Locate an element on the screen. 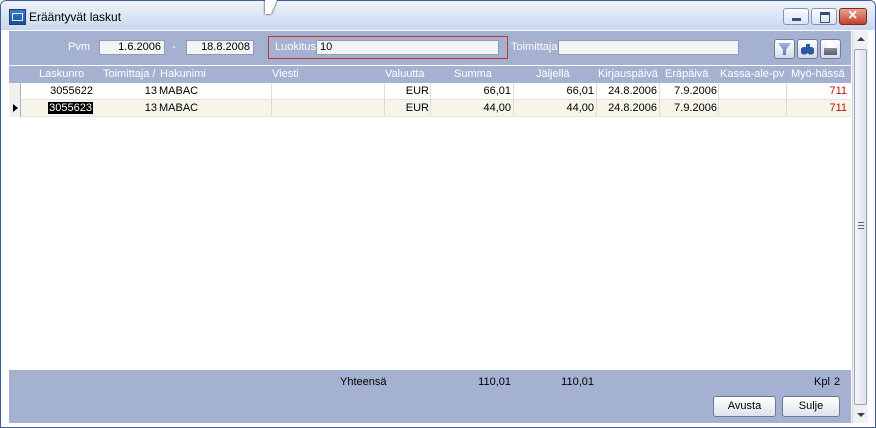  total-label: Yhteensä is located at coordinates (363, 382).